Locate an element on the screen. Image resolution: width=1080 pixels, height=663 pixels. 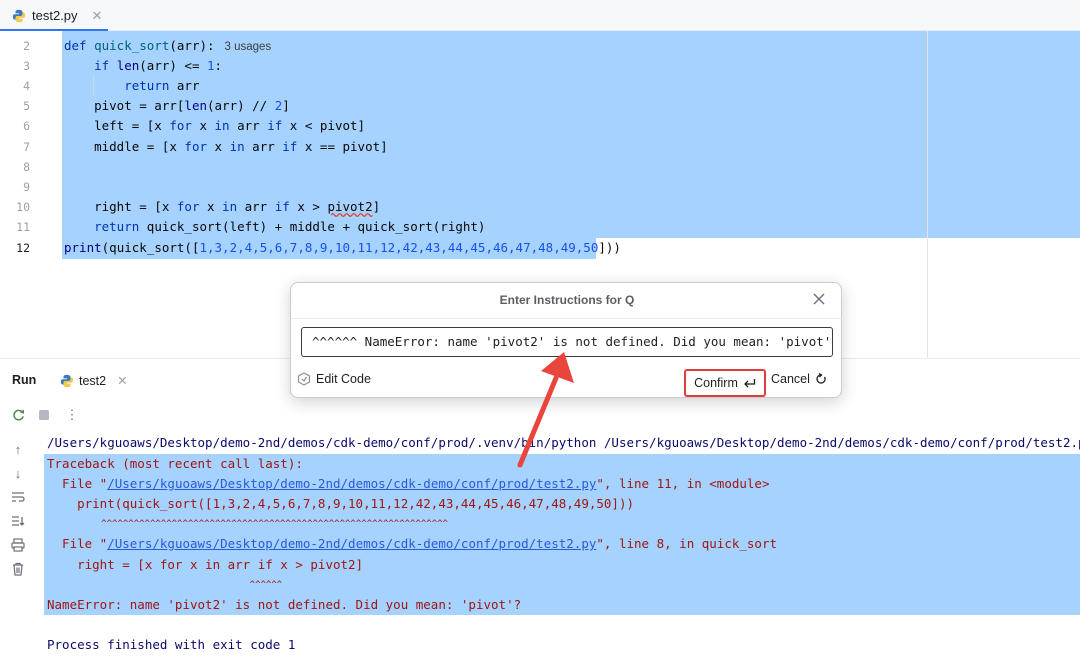
code-line: def quick_sort(arr): 3 usages is located at coordinates (168, 45).